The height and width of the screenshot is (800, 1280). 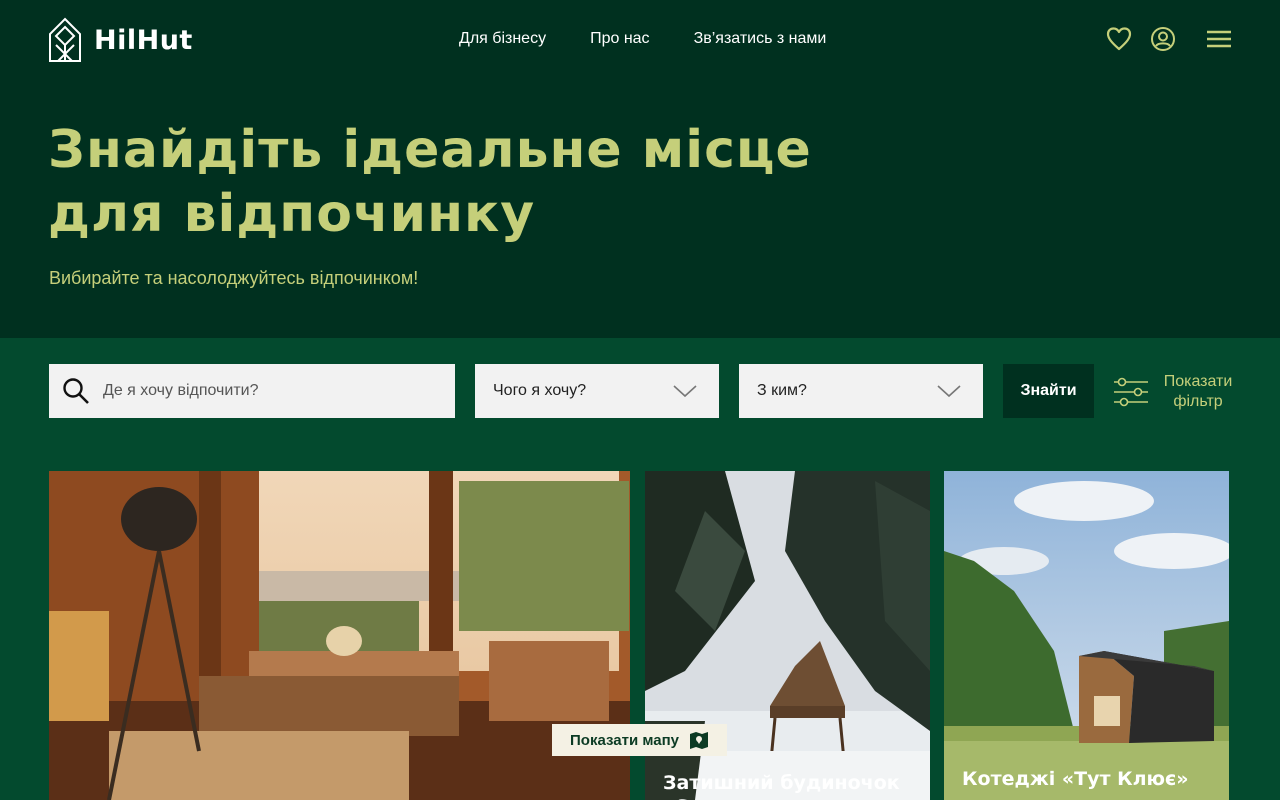 I want to click on heart-icon, so click(x=1119, y=39).